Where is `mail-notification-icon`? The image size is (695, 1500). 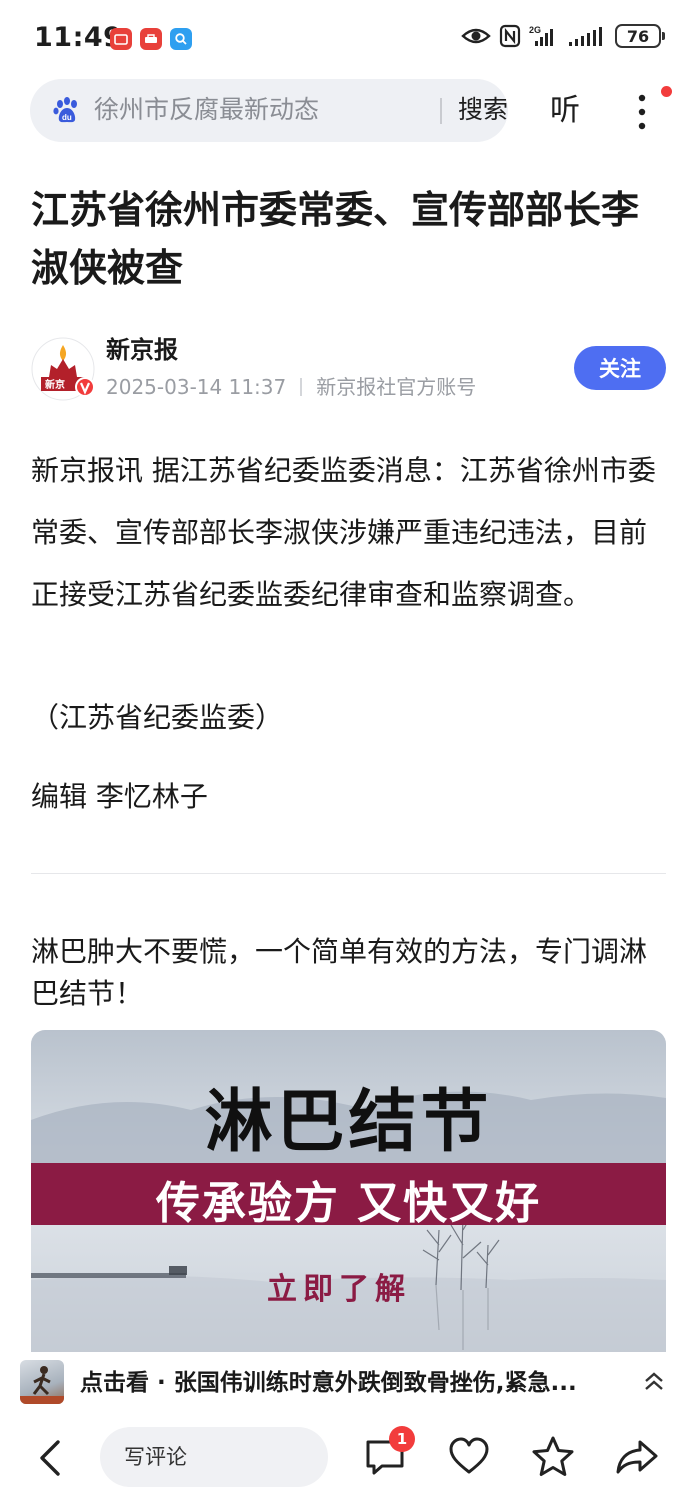
mail-notification-icon is located at coordinates (121, 39).